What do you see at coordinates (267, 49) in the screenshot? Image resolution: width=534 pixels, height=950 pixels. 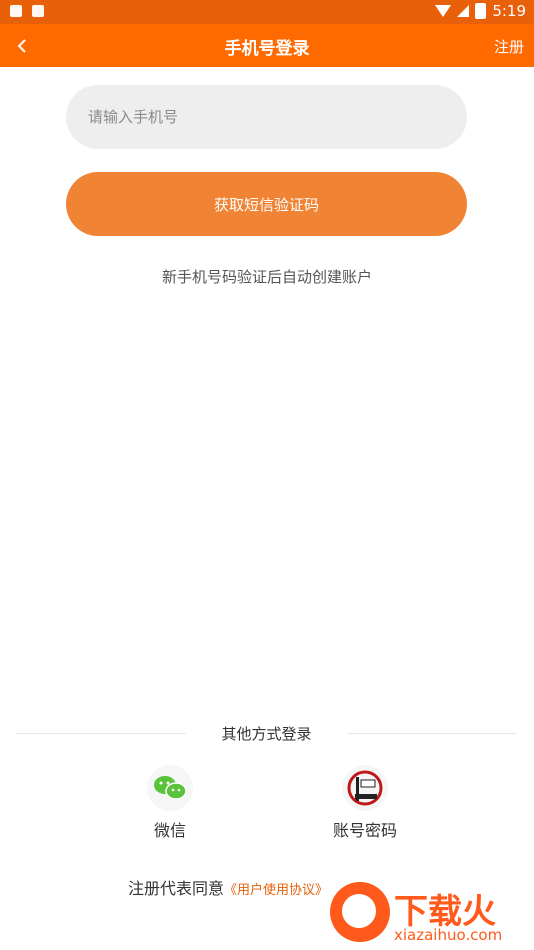 I see `page-title: 手机号登录` at bounding box center [267, 49].